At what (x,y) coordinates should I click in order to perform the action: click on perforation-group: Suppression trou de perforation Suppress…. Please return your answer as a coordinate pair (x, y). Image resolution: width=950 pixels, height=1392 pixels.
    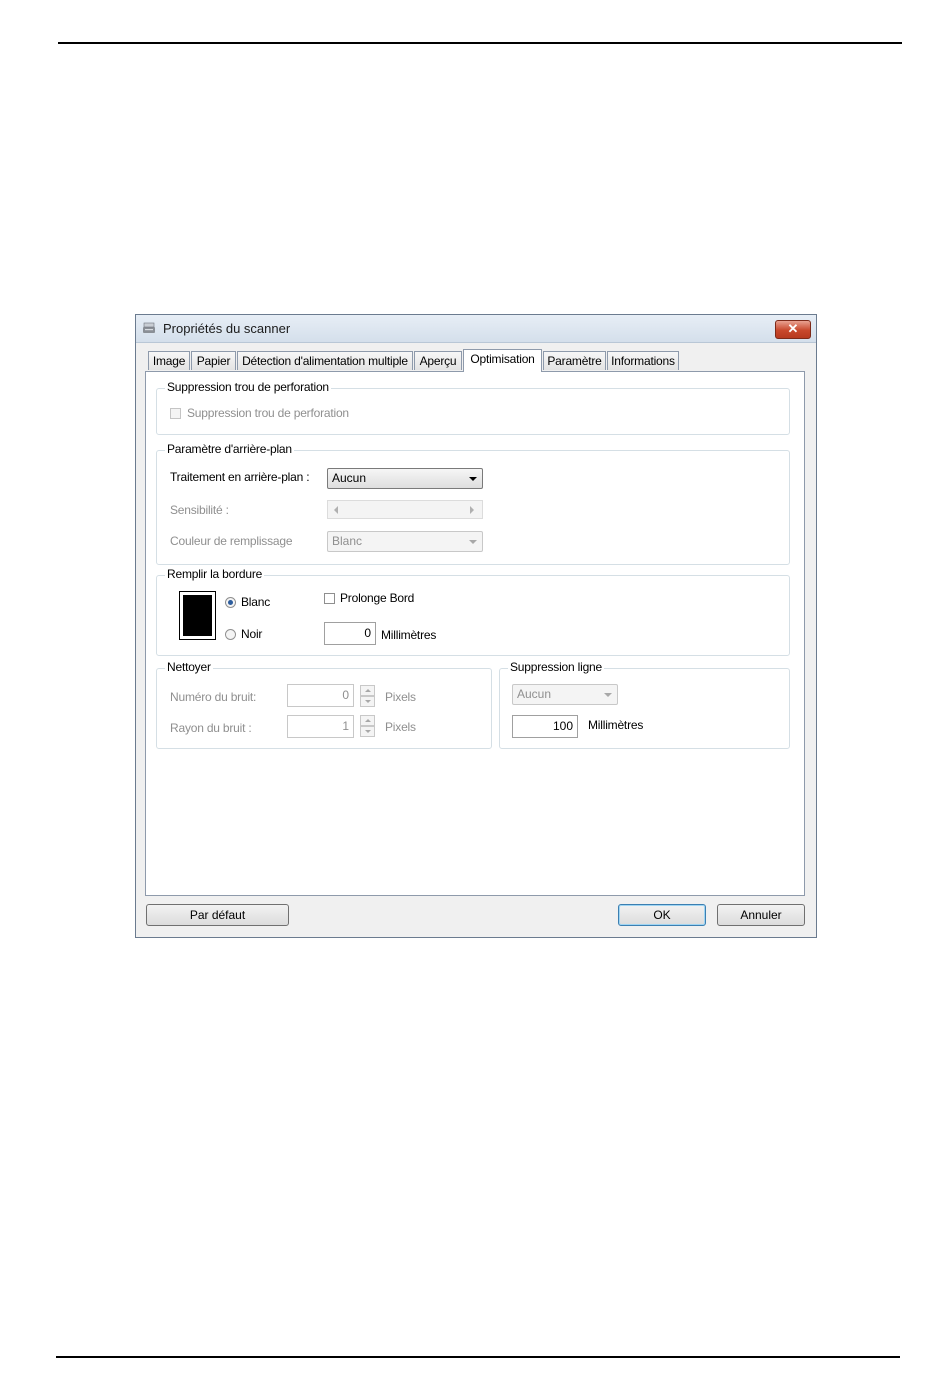
    Looking at the image, I should click on (473, 407).